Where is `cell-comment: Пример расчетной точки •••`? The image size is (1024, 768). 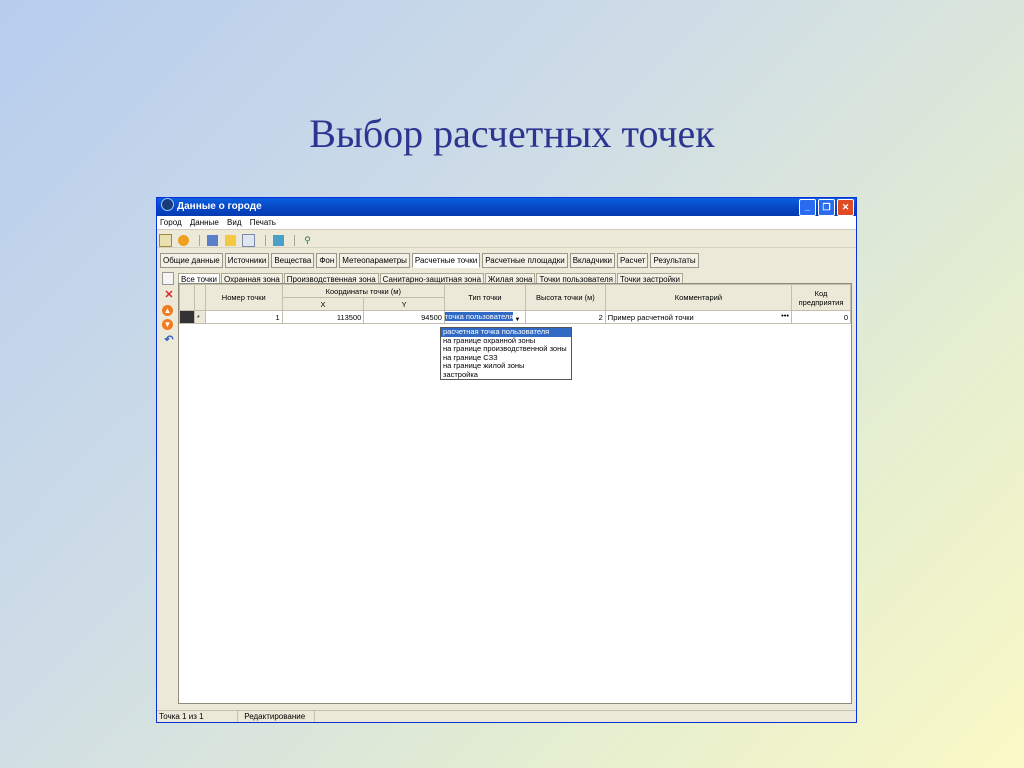 cell-comment: Пример расчетной точки ••• is located at coordinates (698, 317).